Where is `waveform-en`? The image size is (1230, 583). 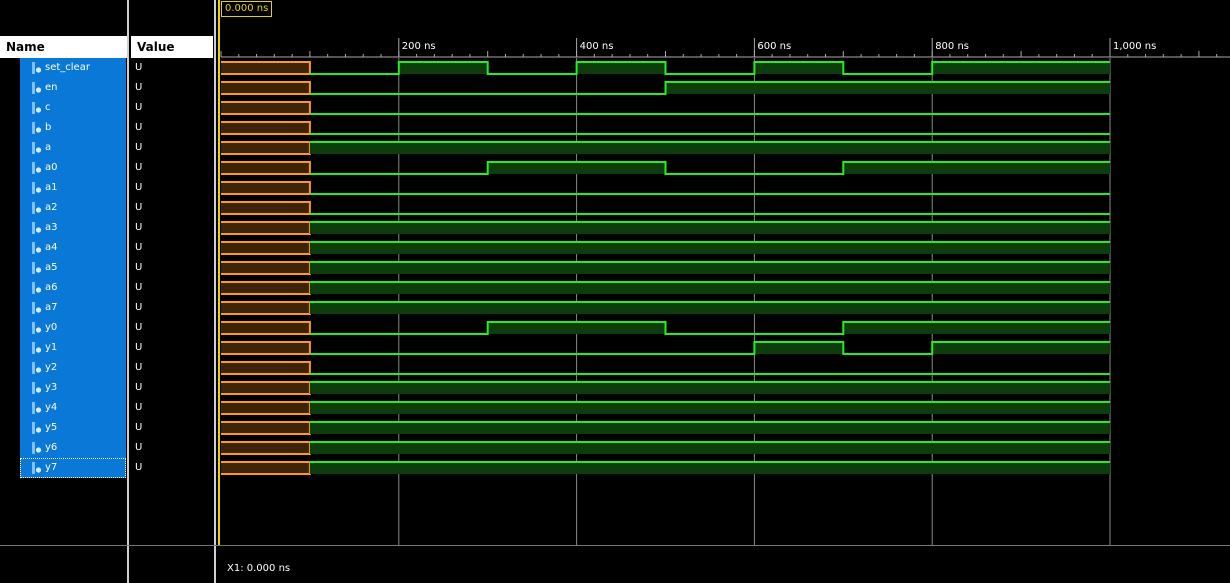 waveform-en is located at coordinates (665, 88).